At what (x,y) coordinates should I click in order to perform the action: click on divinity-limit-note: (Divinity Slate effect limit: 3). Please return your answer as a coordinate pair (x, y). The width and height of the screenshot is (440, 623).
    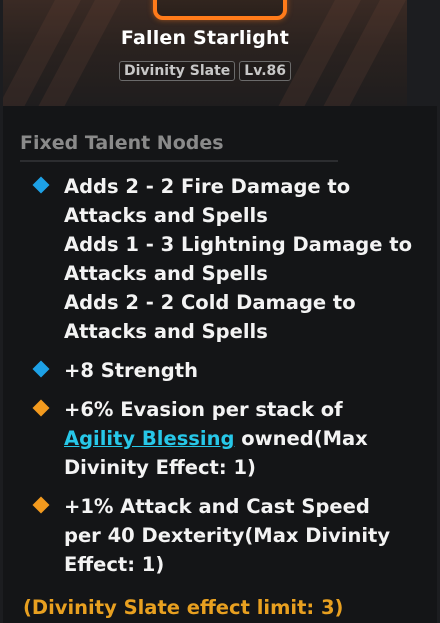
    Looking at the image, I should click on (183, 607).